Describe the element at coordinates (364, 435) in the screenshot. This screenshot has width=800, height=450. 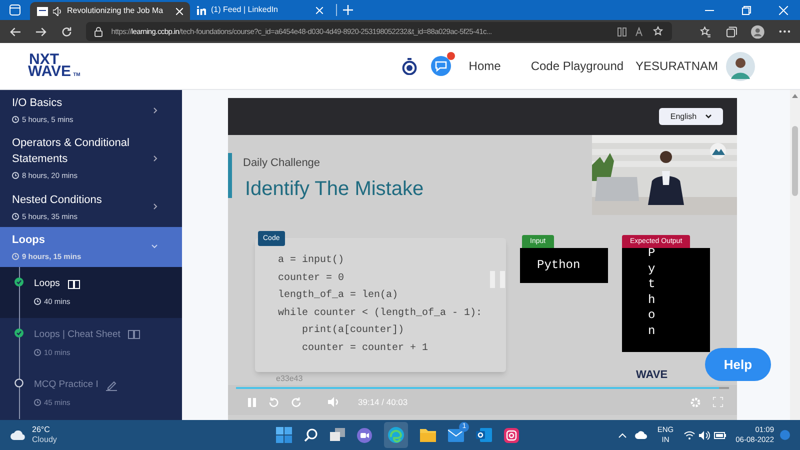
I see `video-call-icon` at that location.